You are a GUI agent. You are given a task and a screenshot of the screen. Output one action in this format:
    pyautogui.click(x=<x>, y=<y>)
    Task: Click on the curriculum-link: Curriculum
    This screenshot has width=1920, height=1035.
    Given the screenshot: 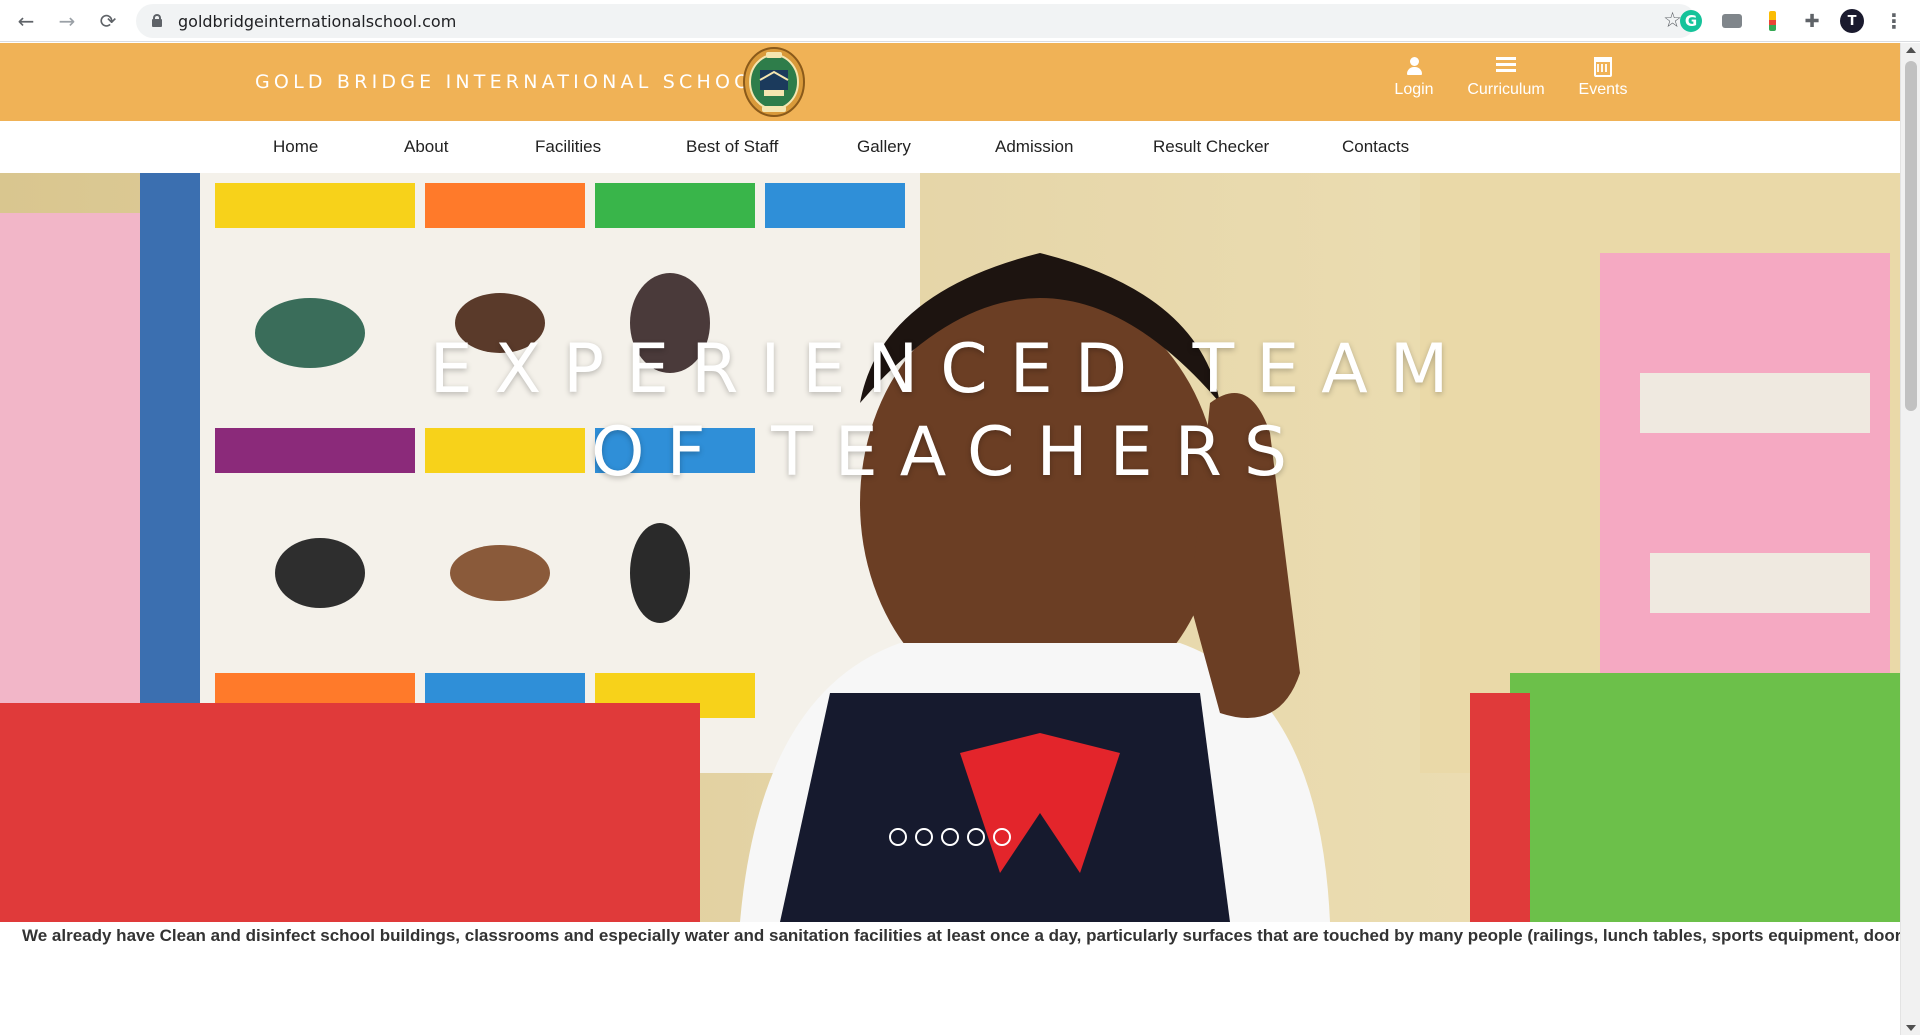 What is the action you would take?
    pyautogui.click(x=1506, y=78)
    